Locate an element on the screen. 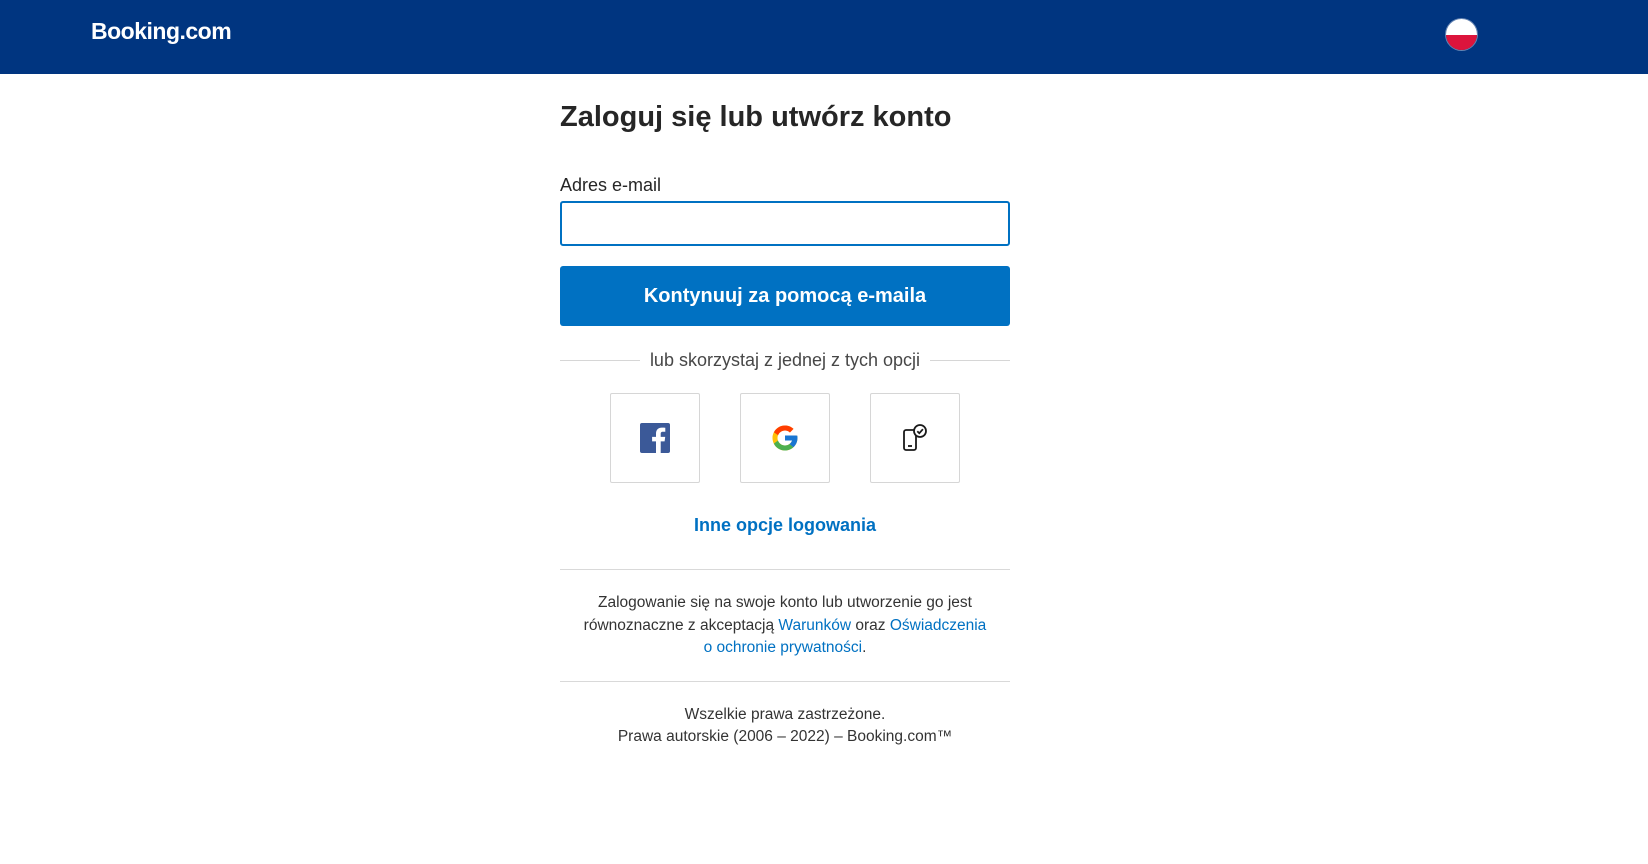 This screenshot has width=1648, height=864. terms-link: Warunków is located at coordinates (814, 625).